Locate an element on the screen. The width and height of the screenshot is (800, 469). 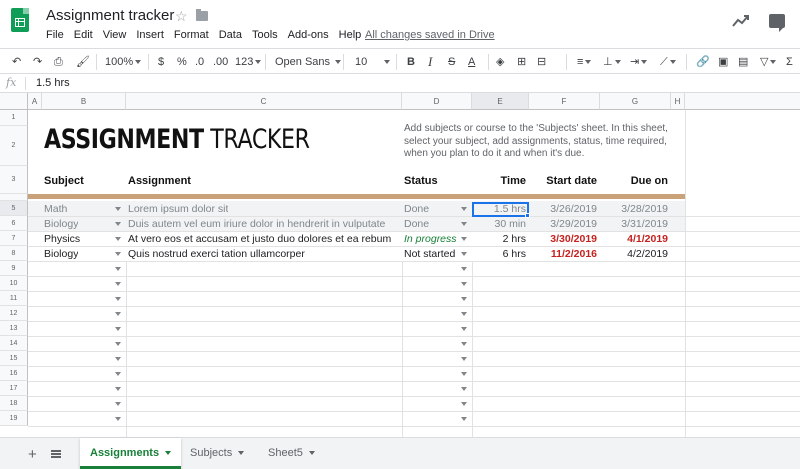
row-header-18: 18 is located at coordinates (14, 403).